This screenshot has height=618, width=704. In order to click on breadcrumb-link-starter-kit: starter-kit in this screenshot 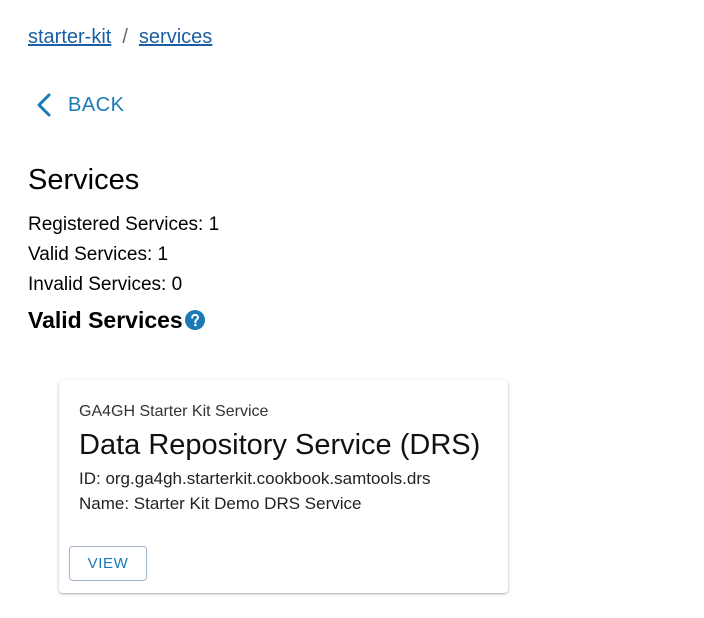, I will do `click(69, 37)`.